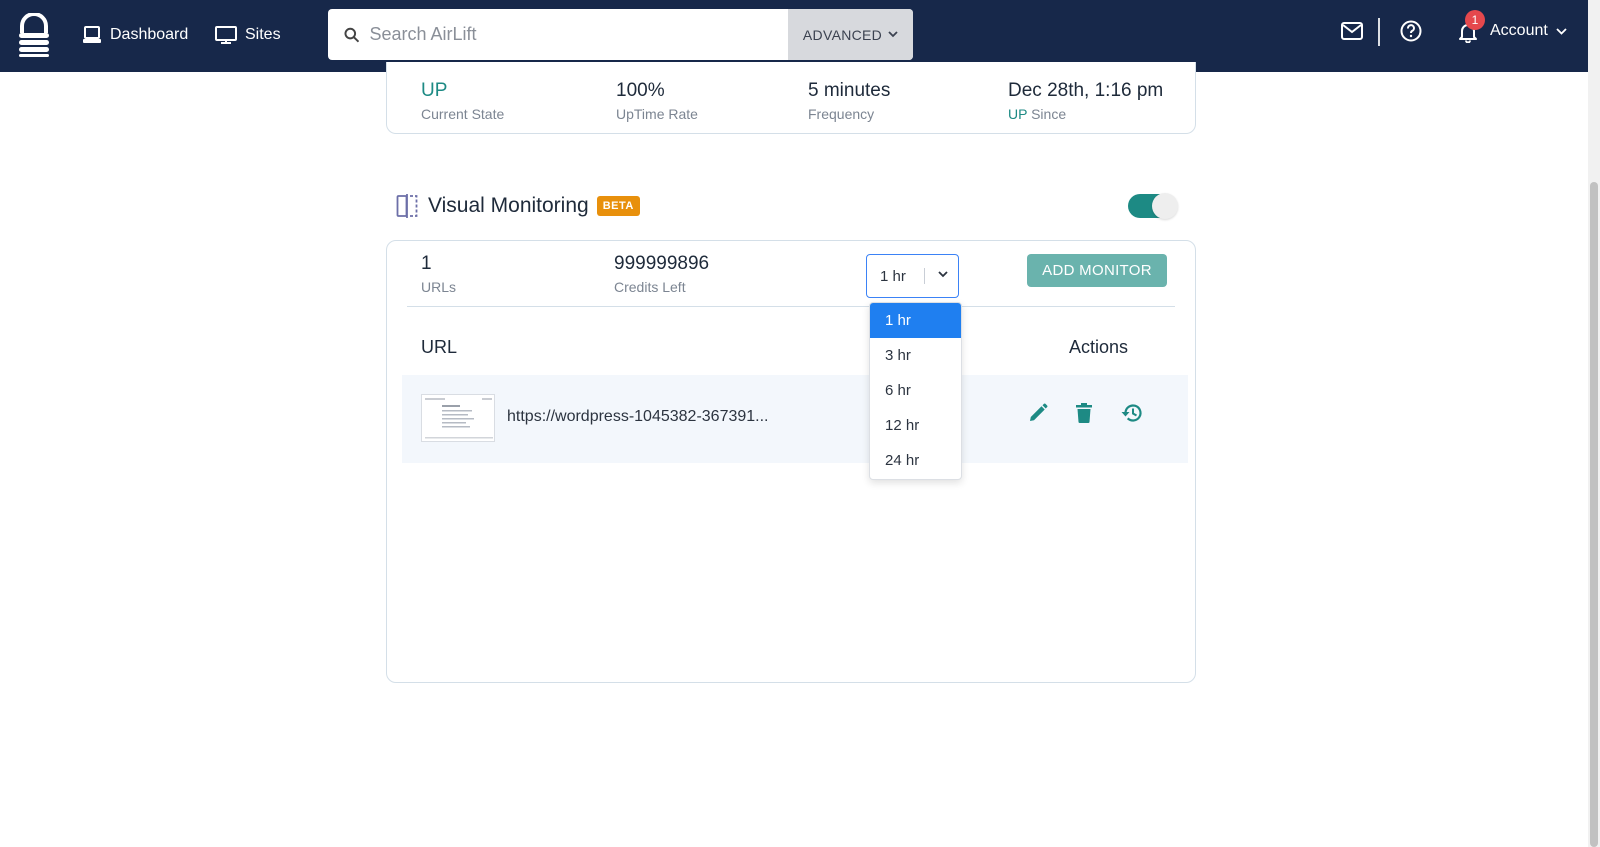  I want to click on credits-stat: 999999896 Credits Left, so click(661, 274).